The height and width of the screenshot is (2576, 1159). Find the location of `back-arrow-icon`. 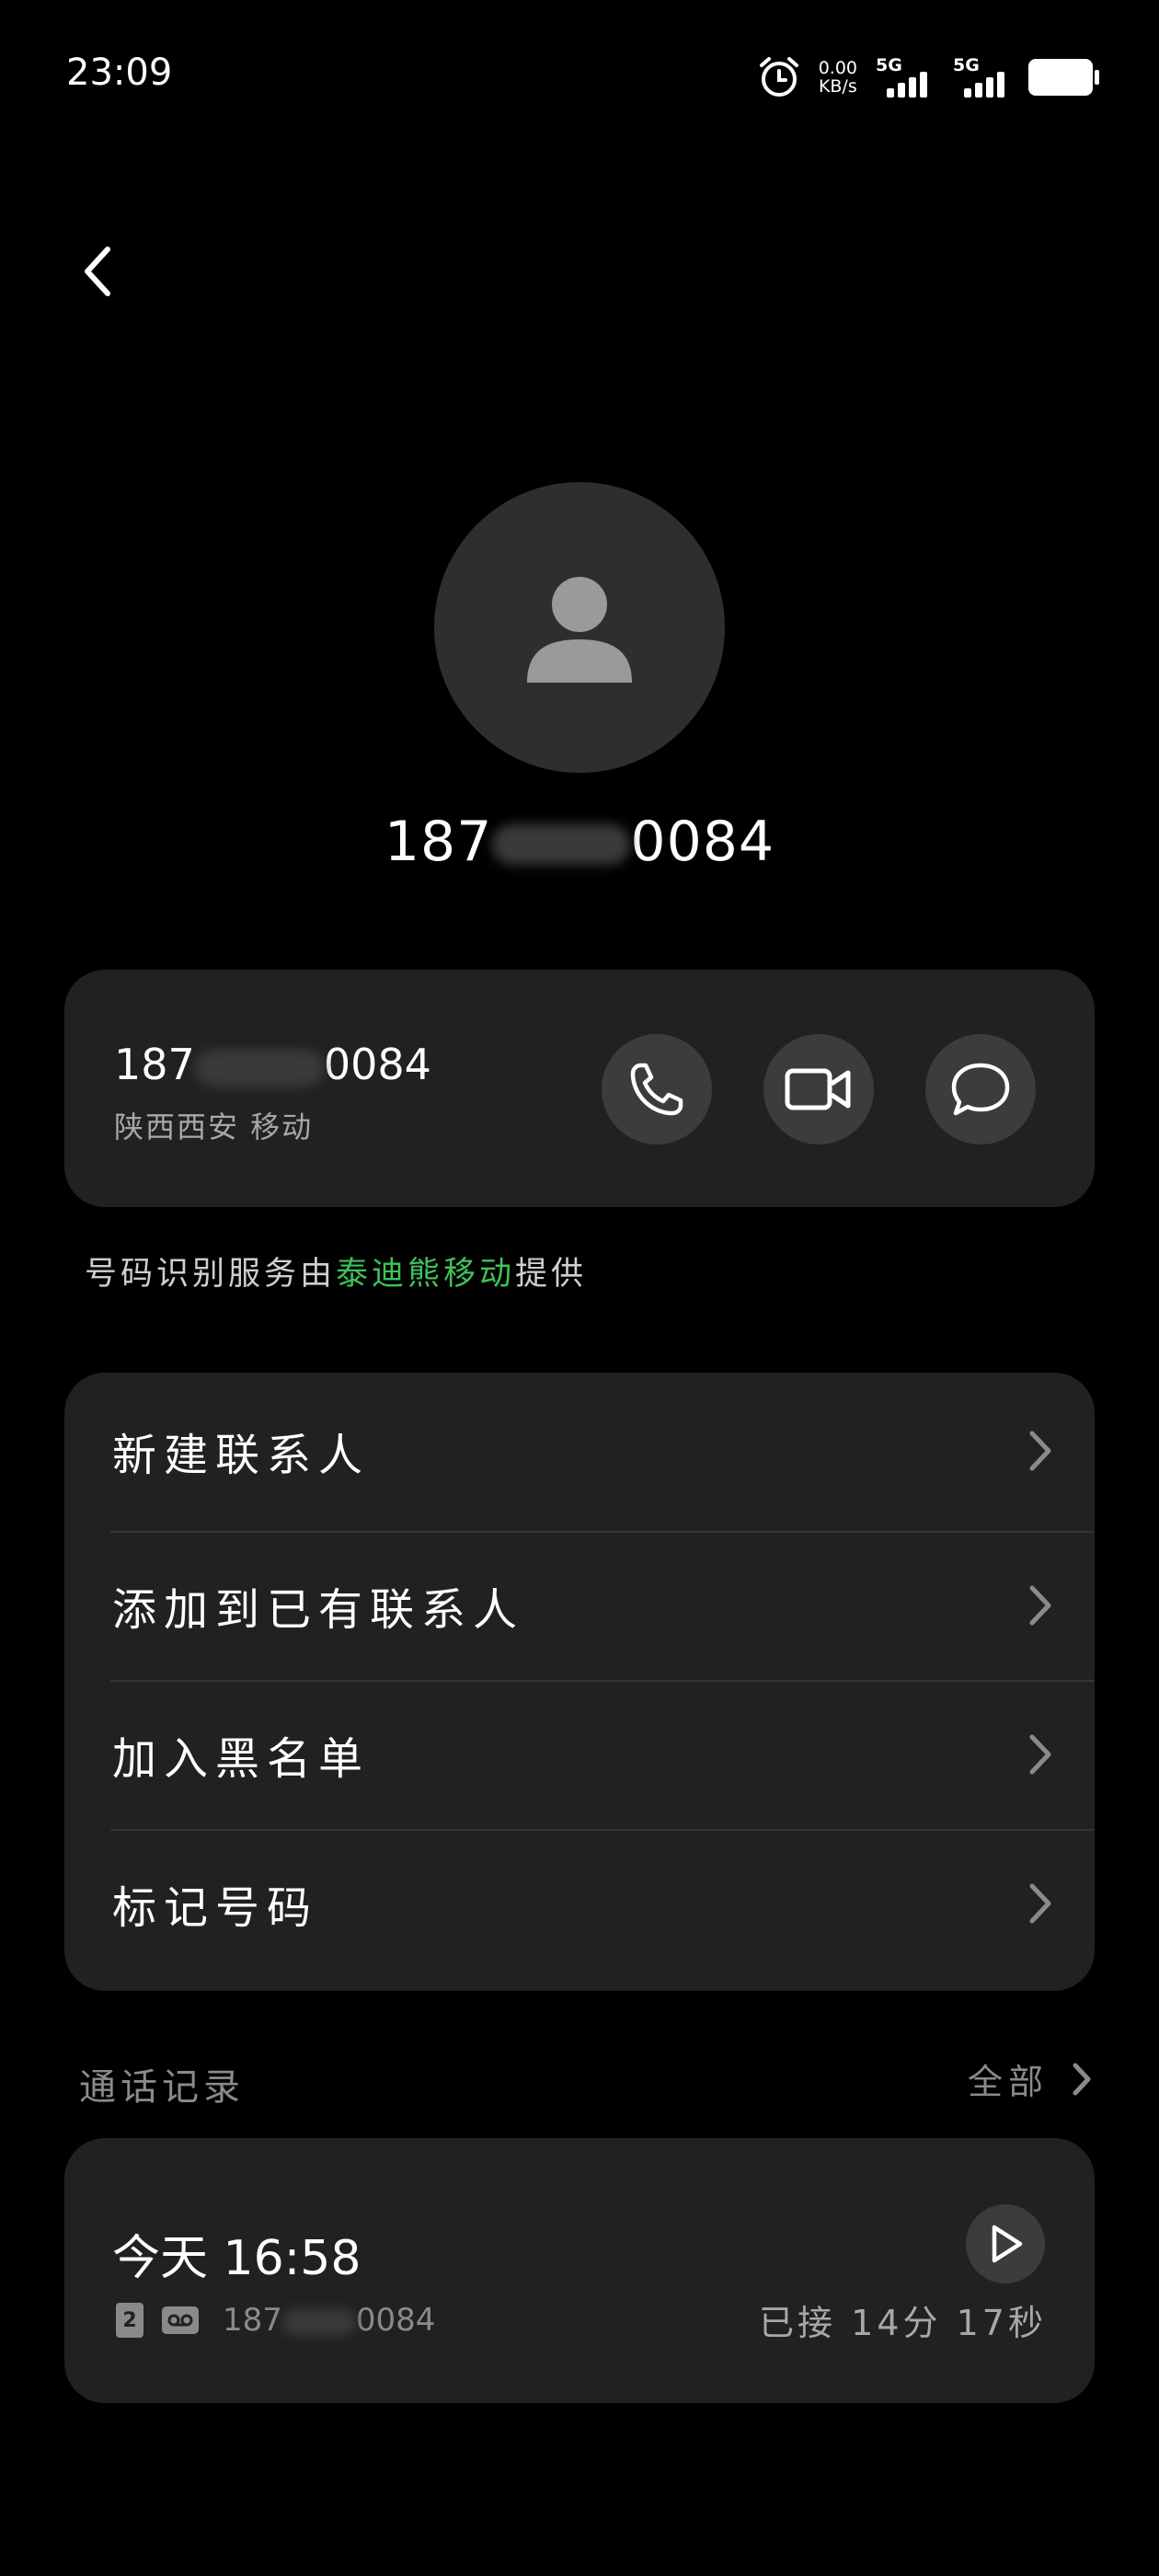

back-arrow-icon is located at coordinates (97, 271).